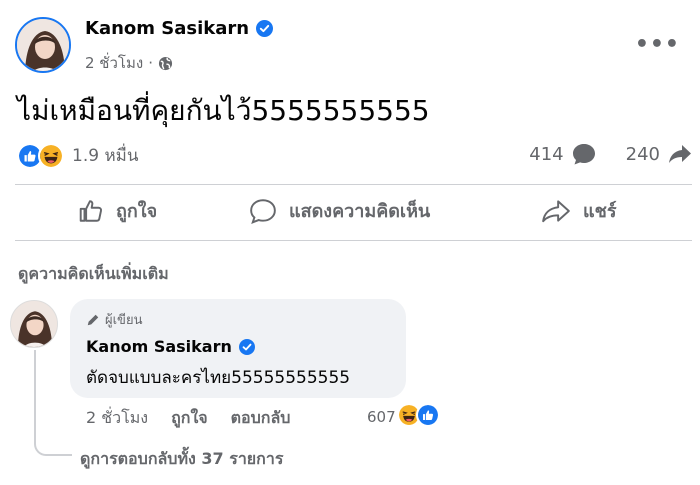 This screenshot has height=485, width=700. What do you see at coordinates (124, 320) in the screenshot?
I see `author-badge-label: ผู้เขียน` at bounding box center [124, 320].